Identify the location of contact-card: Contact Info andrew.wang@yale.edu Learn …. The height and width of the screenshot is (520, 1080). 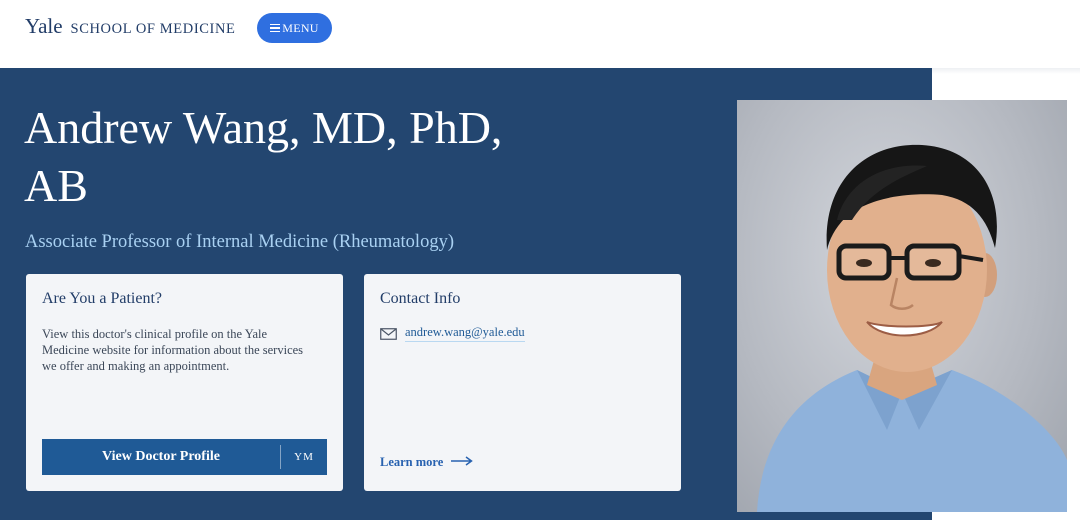
(522, 382).